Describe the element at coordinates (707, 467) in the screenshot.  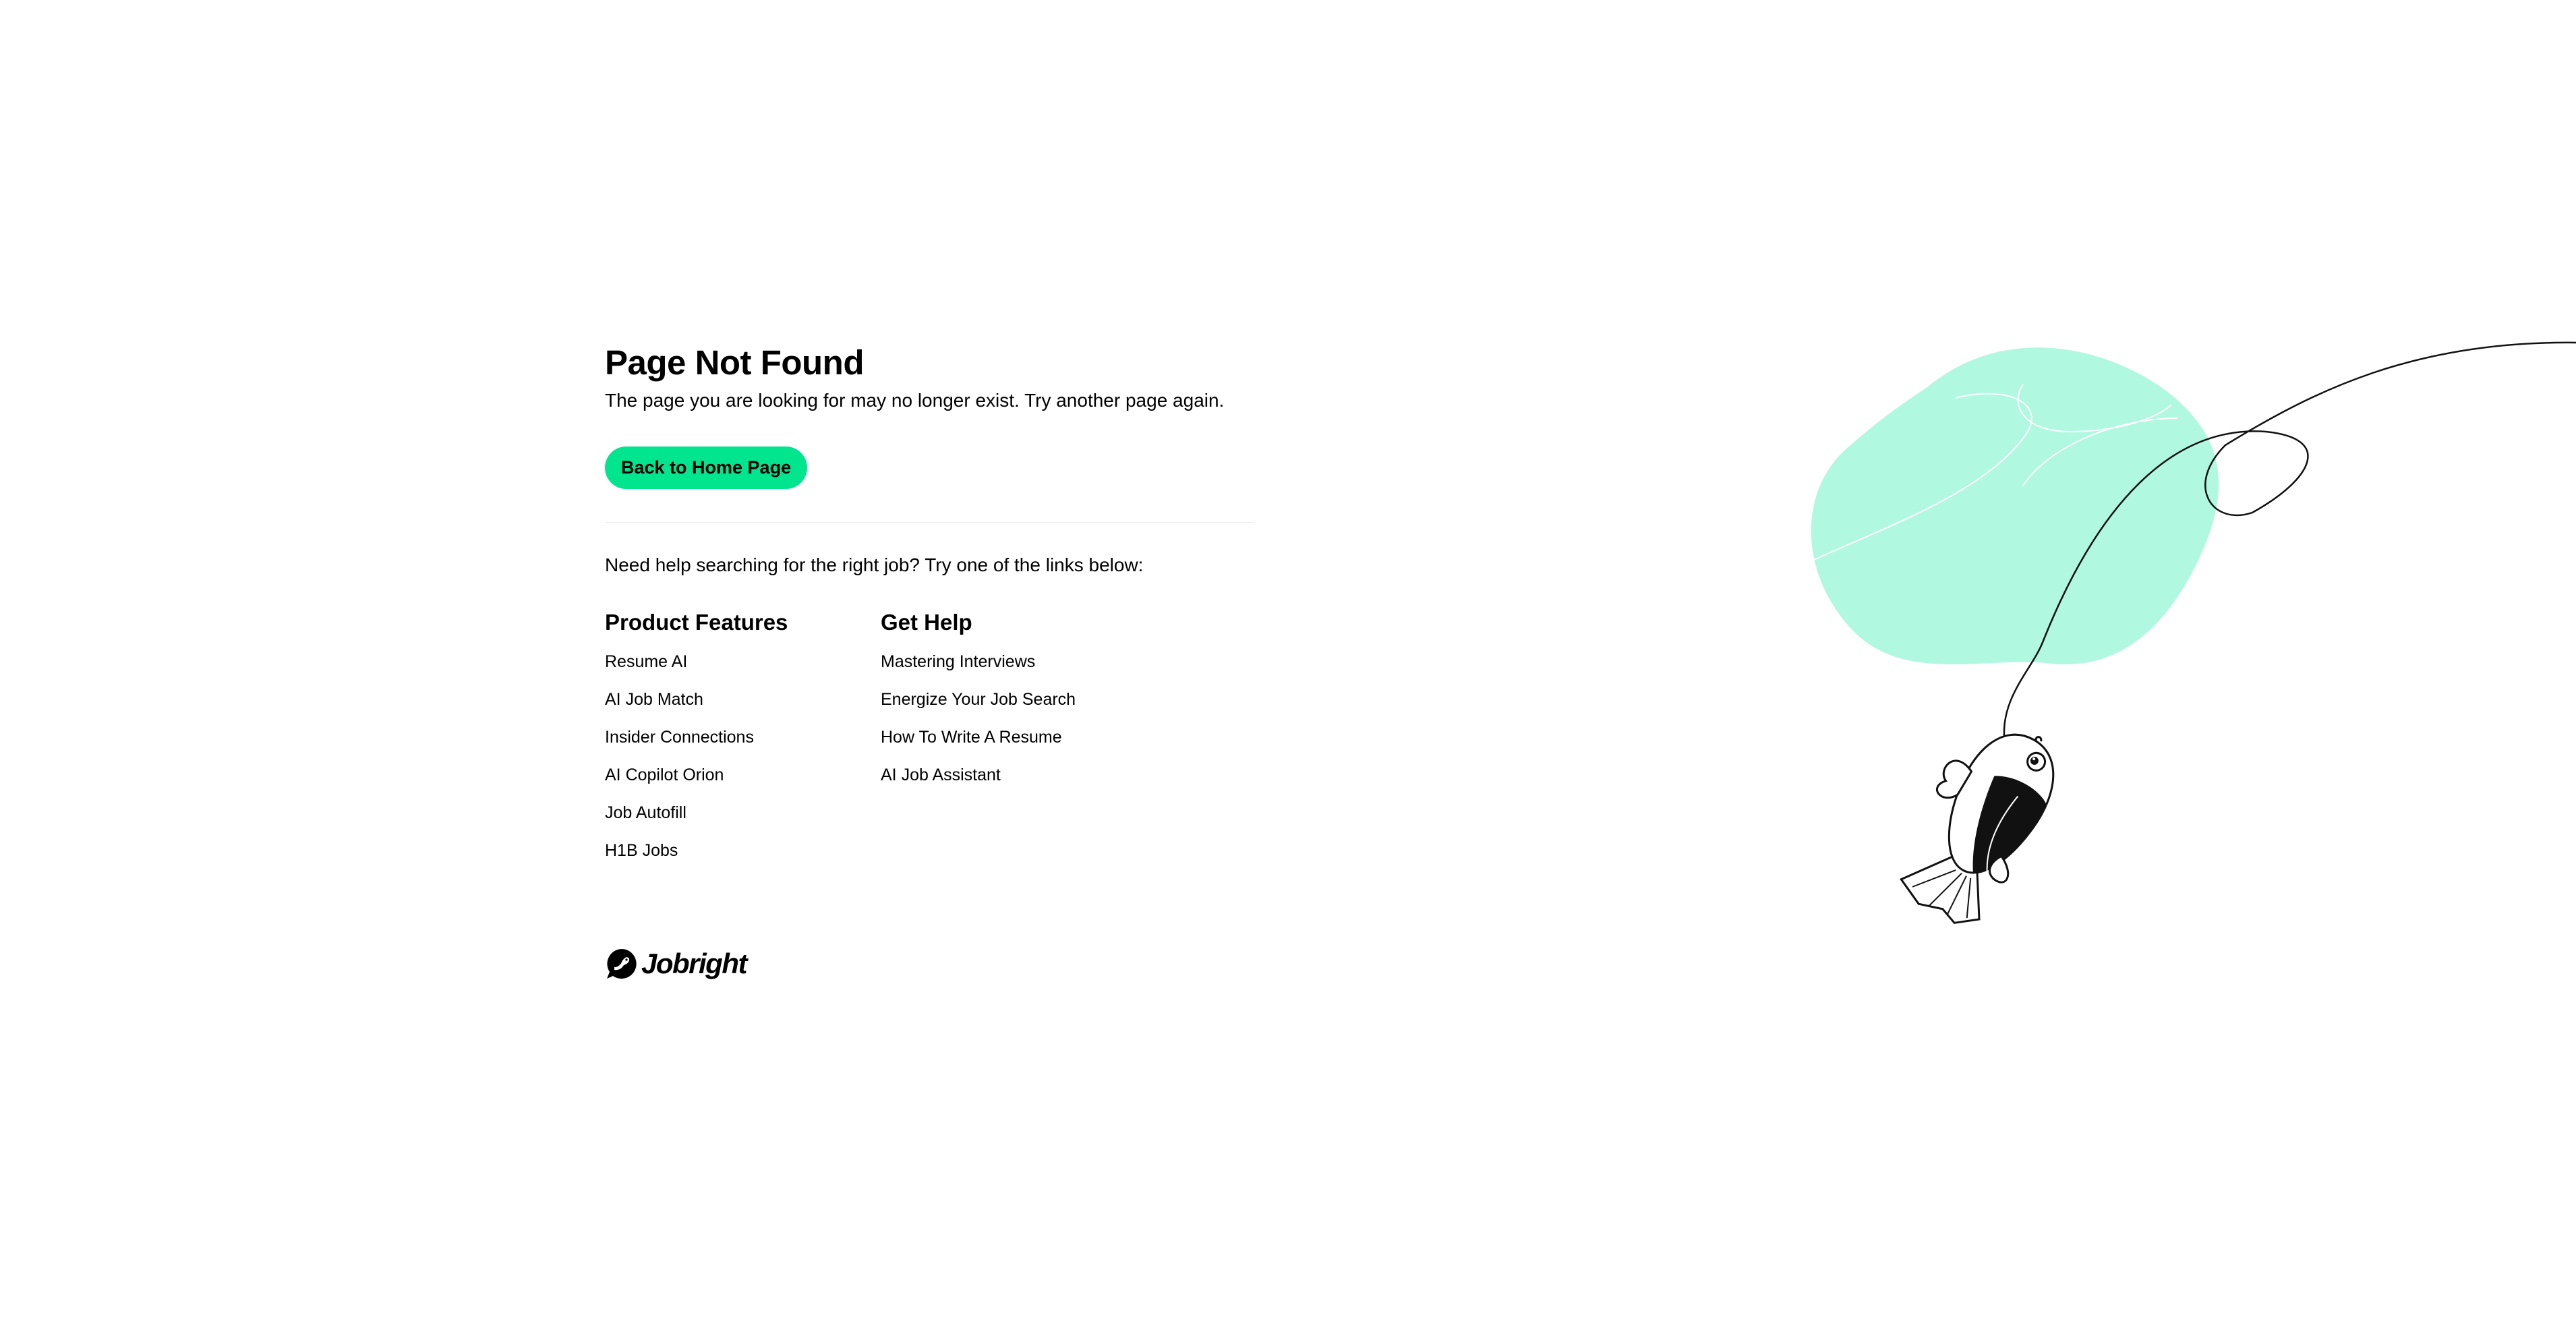
I see `back-to-home-button: Back to Home Page` at that location.